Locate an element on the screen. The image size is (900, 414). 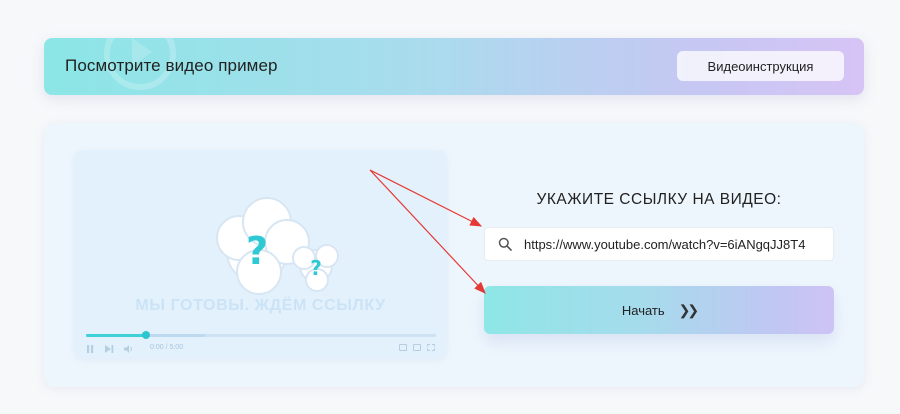
url-field is located at coordinates (659, 244).